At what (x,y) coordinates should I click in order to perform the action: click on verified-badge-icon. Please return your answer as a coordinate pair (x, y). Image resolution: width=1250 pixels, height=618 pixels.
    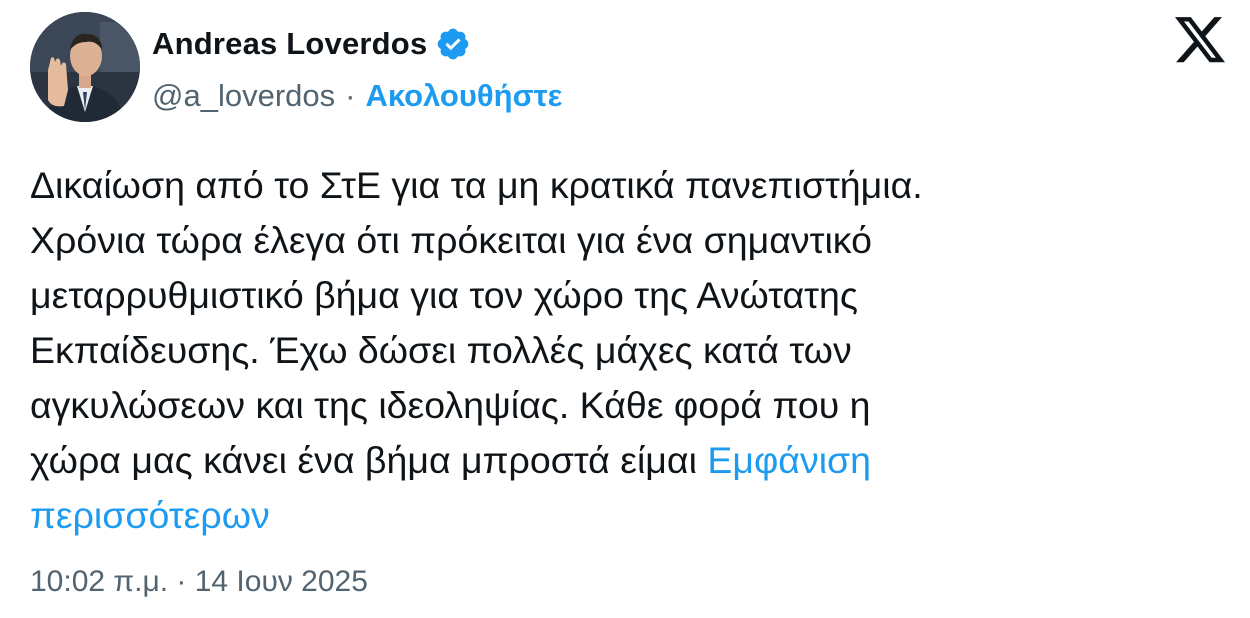
    Looking at the image, I should click on (453, 44).